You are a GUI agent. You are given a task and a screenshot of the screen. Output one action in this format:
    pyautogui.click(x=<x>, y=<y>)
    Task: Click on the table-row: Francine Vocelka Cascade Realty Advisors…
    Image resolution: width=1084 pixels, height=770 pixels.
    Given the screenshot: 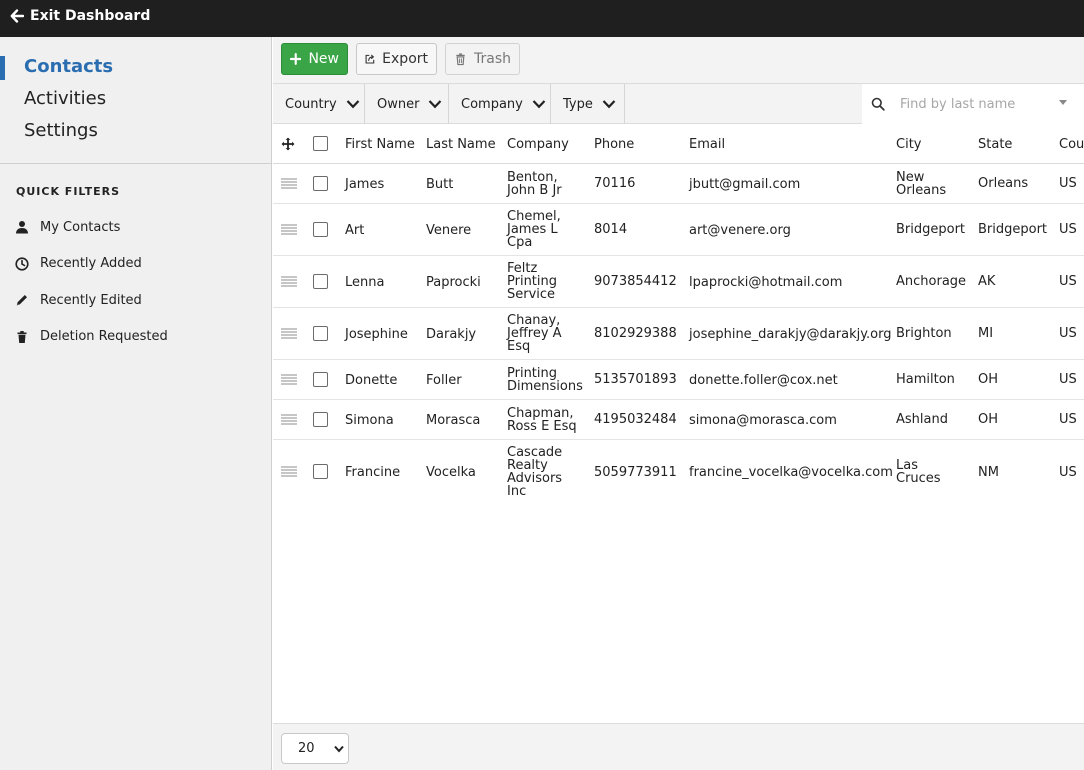 What is the action you would take?
    pyautogui.click(x=678, y=472)
    